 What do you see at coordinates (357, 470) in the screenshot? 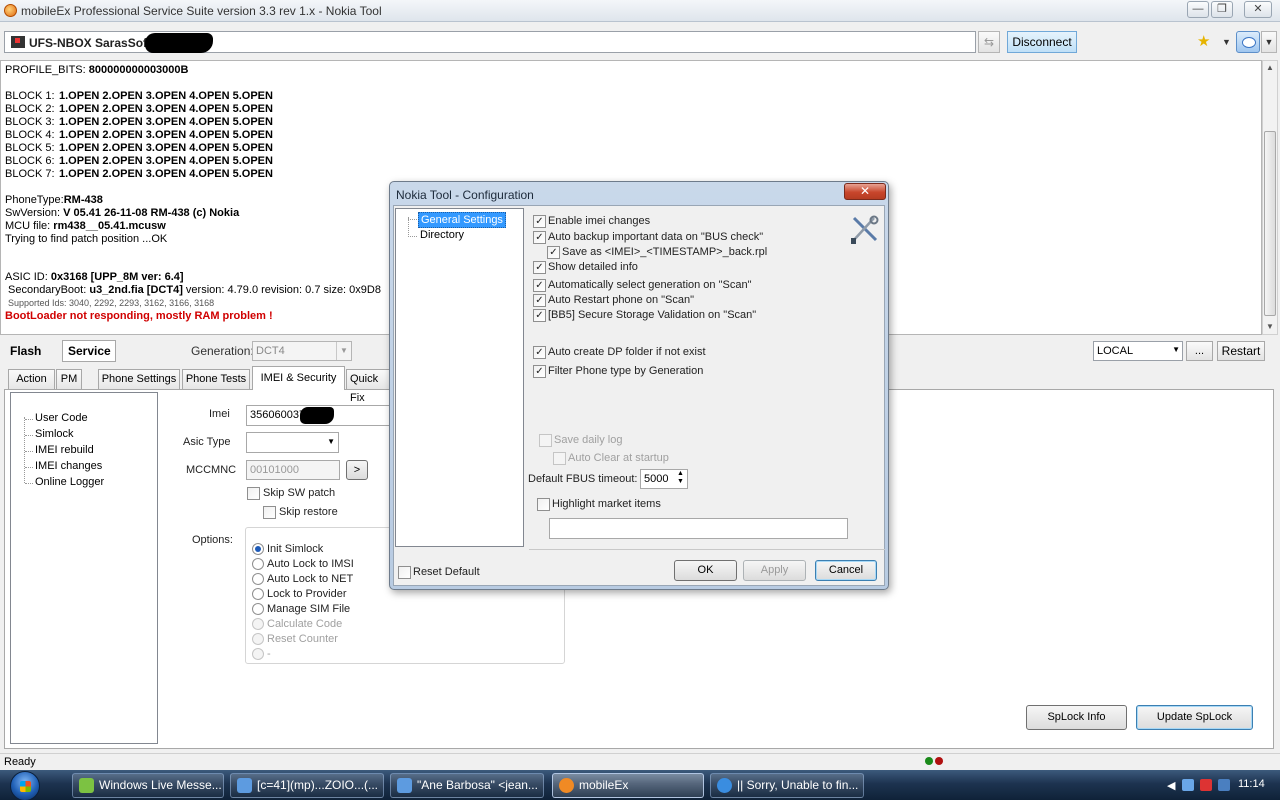
I see `mccmnc-go-button: >` at bounding box center [357, 470].